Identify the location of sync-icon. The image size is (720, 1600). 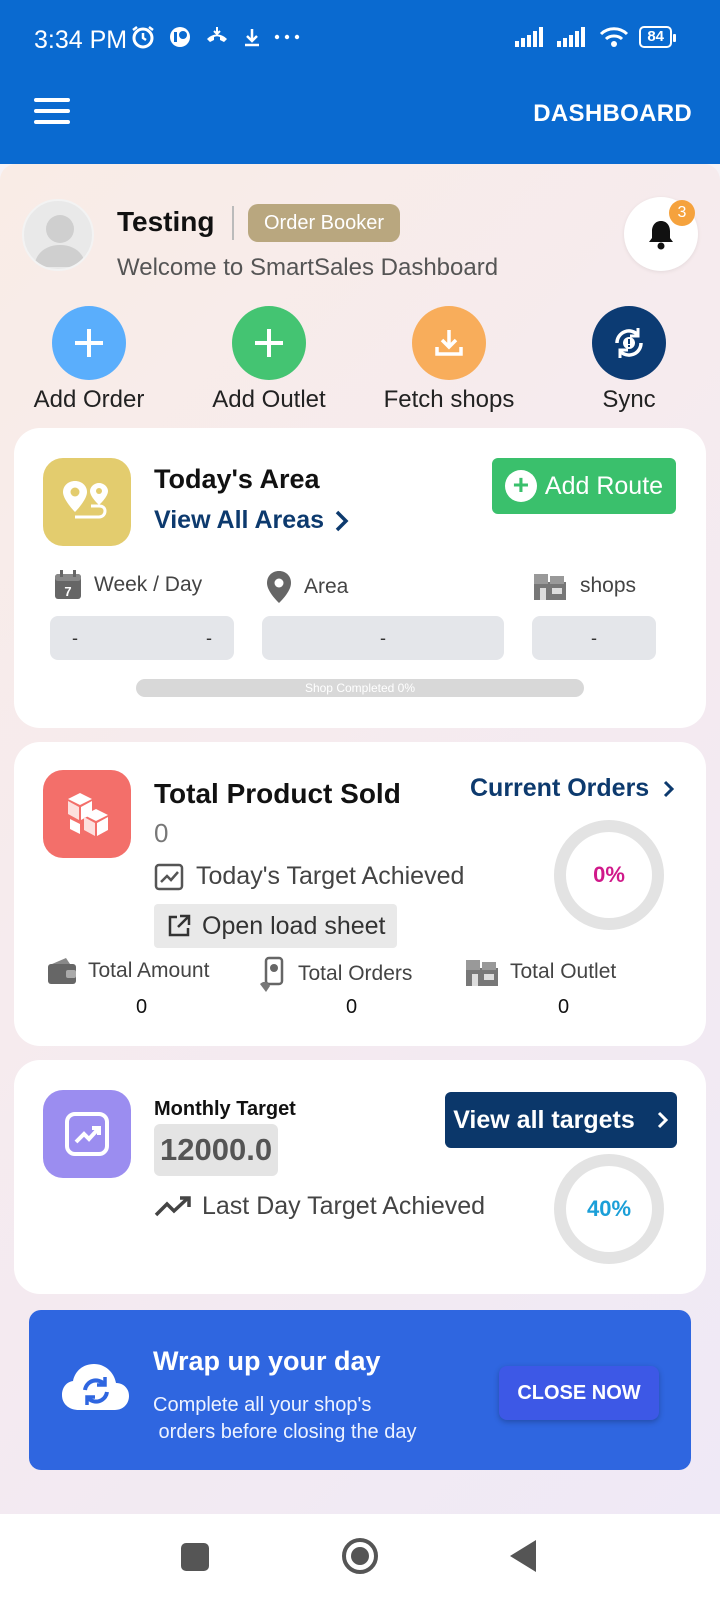
(629, 343).